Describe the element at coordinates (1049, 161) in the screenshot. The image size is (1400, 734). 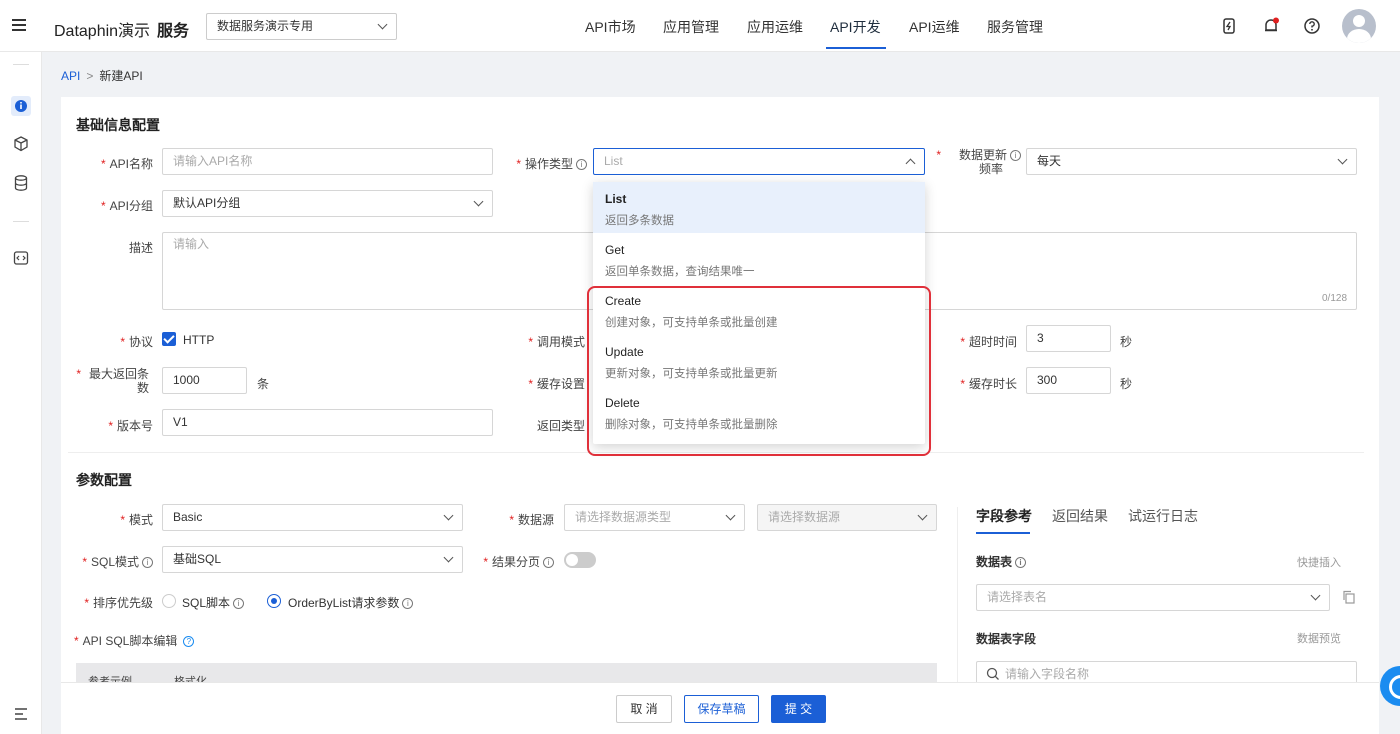
I see `update-freq-value: 每天` at that location.